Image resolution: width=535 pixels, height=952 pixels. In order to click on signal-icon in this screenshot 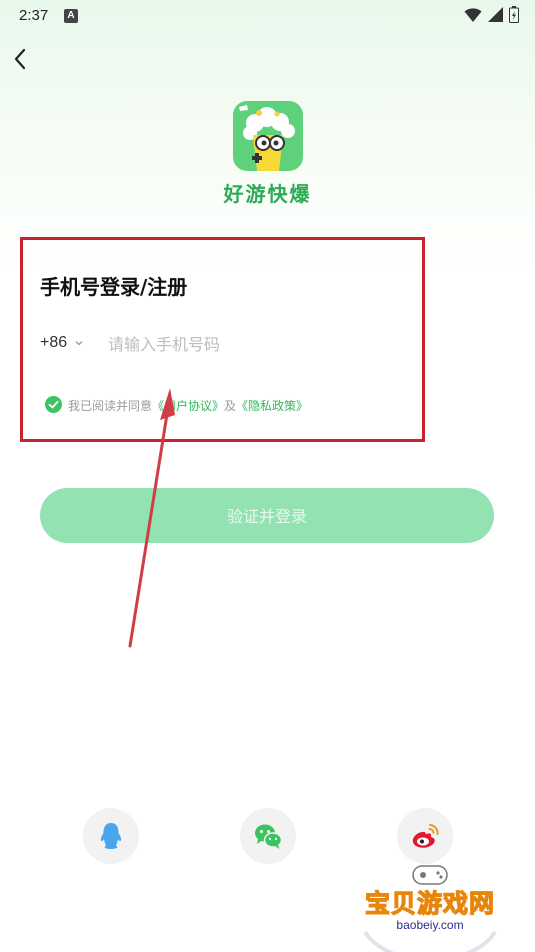, I will do `click(495, 14)`.